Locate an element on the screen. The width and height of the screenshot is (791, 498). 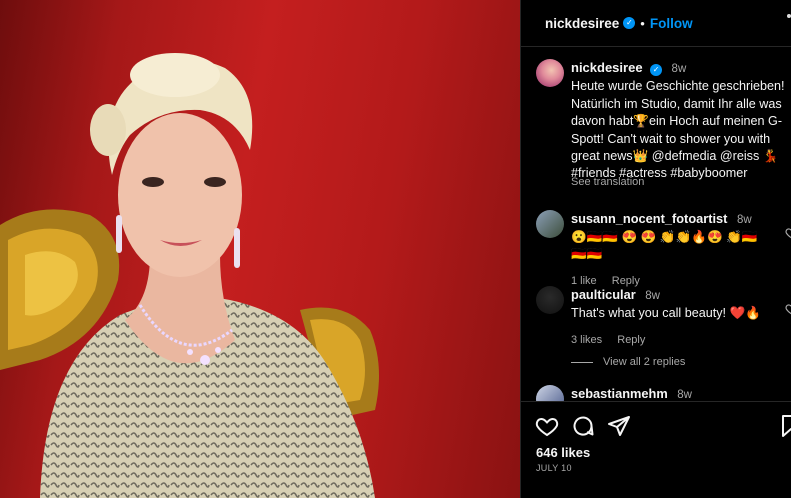
comment-likes: 3 likes is located at coordinates (586, 340).